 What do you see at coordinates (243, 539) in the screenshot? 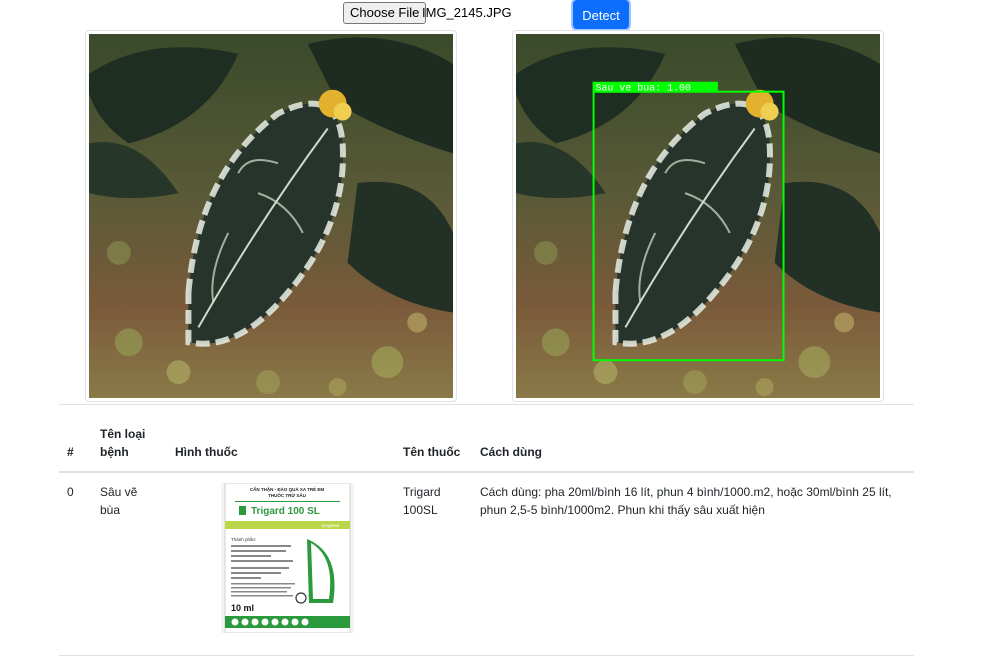
I see `package-ingredients-label: Thành phần:` at bounding box center [243, 539].